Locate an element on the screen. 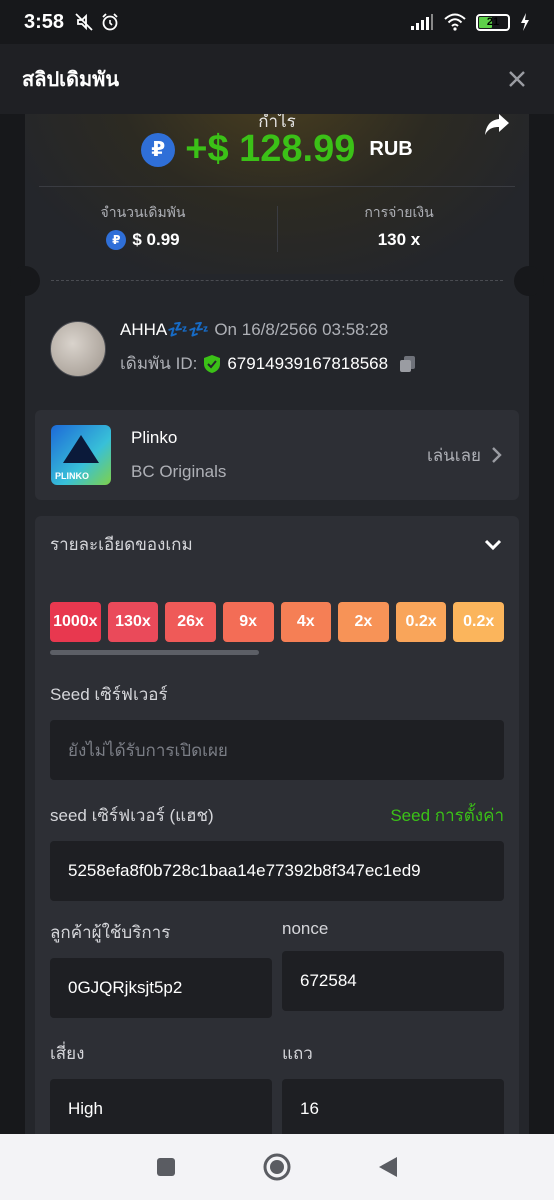 This screenshot has width=554, height=1200. seed-settings-link: Seed การตั้งค่า is located at coordinates (447, 815).